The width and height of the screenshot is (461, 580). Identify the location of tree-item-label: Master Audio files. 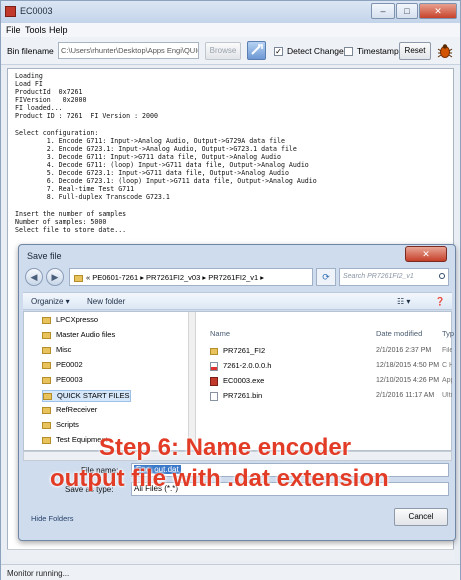
(86, 334).